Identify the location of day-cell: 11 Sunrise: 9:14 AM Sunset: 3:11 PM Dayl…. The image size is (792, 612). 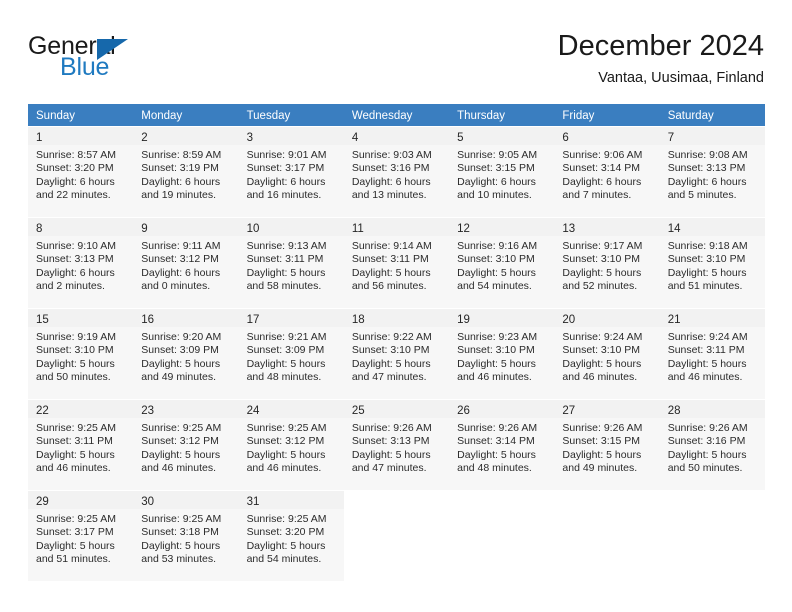
(396, 263).